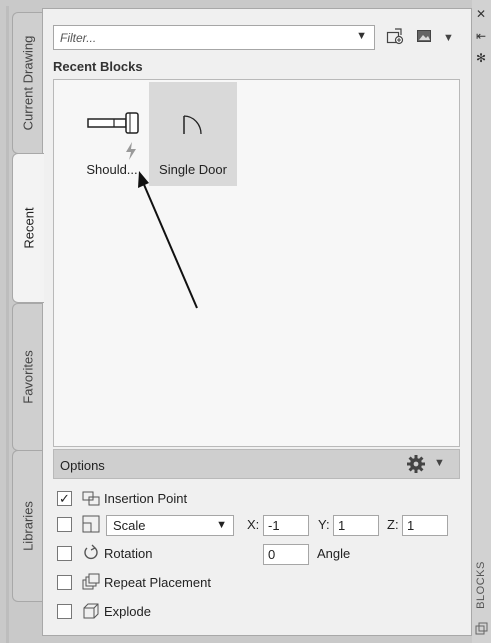  I want to click on tab-libraries-label: Libraries, so click(27, 526).